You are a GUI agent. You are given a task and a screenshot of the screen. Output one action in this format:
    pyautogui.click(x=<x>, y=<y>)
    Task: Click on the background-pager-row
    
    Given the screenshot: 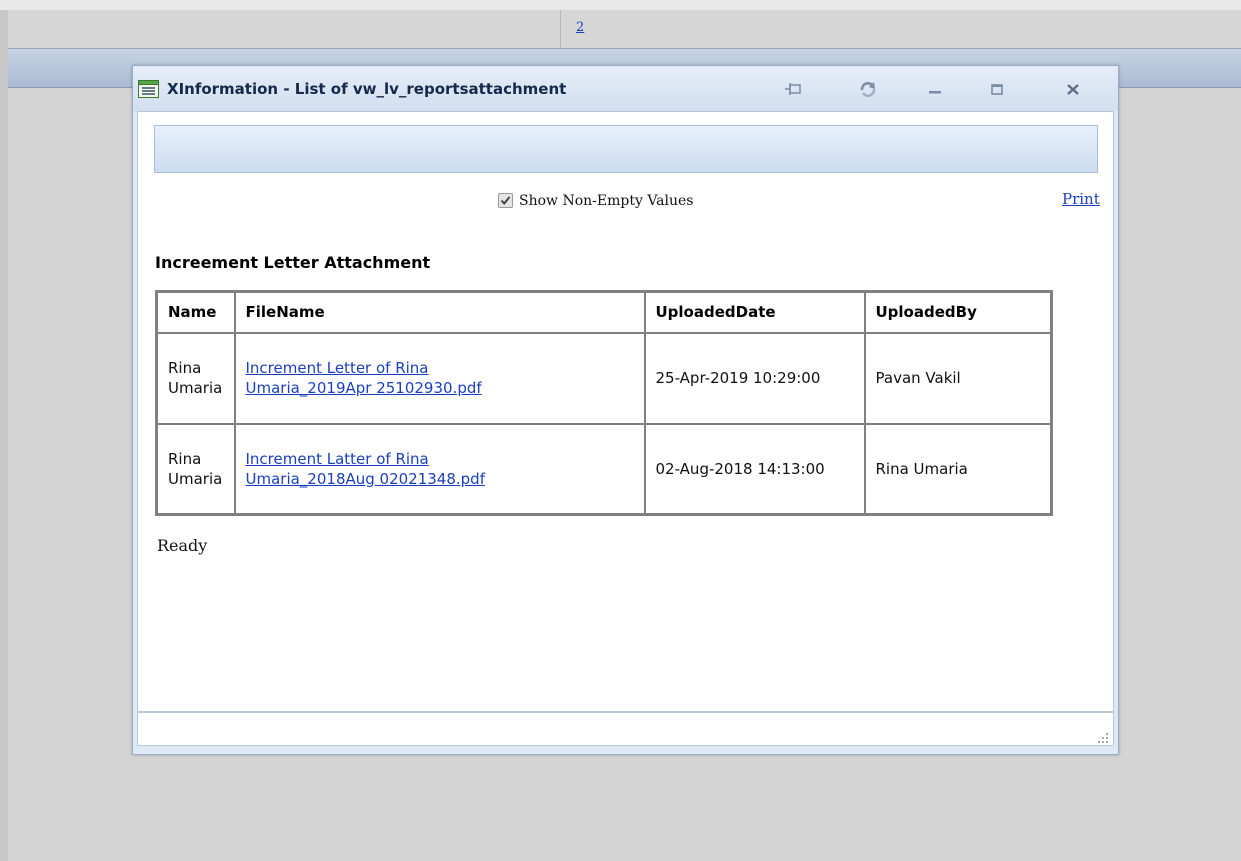 What is the action you would take?
    pyautogui.click(x=624, y=29)
    